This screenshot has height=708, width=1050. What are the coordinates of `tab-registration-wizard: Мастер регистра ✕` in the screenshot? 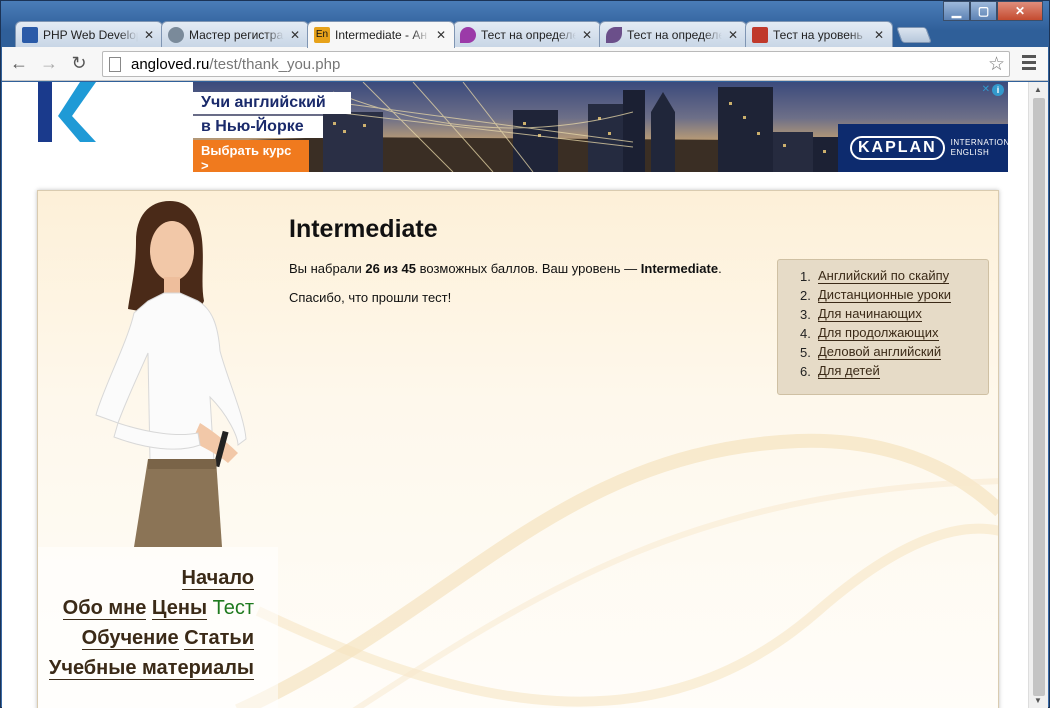 It's located at (235, 34).